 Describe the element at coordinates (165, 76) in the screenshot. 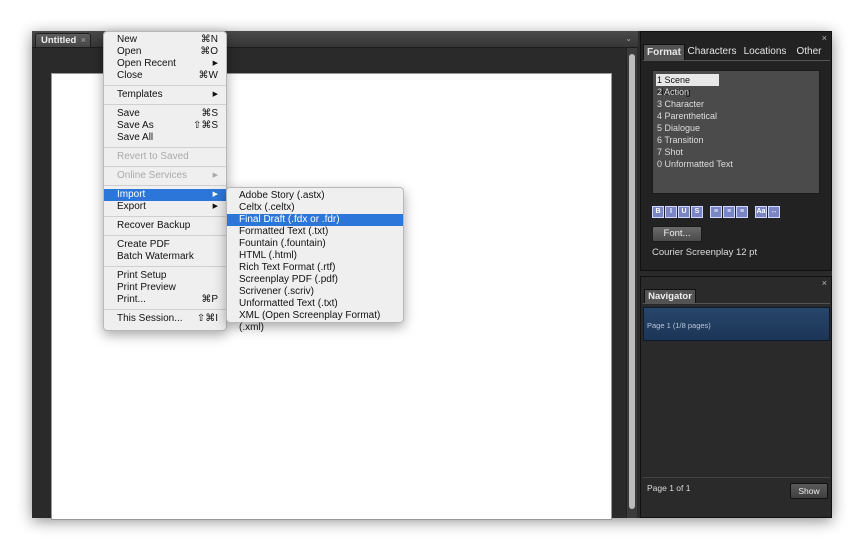

I see `menu-item-close: Close ⌘W` at that location.